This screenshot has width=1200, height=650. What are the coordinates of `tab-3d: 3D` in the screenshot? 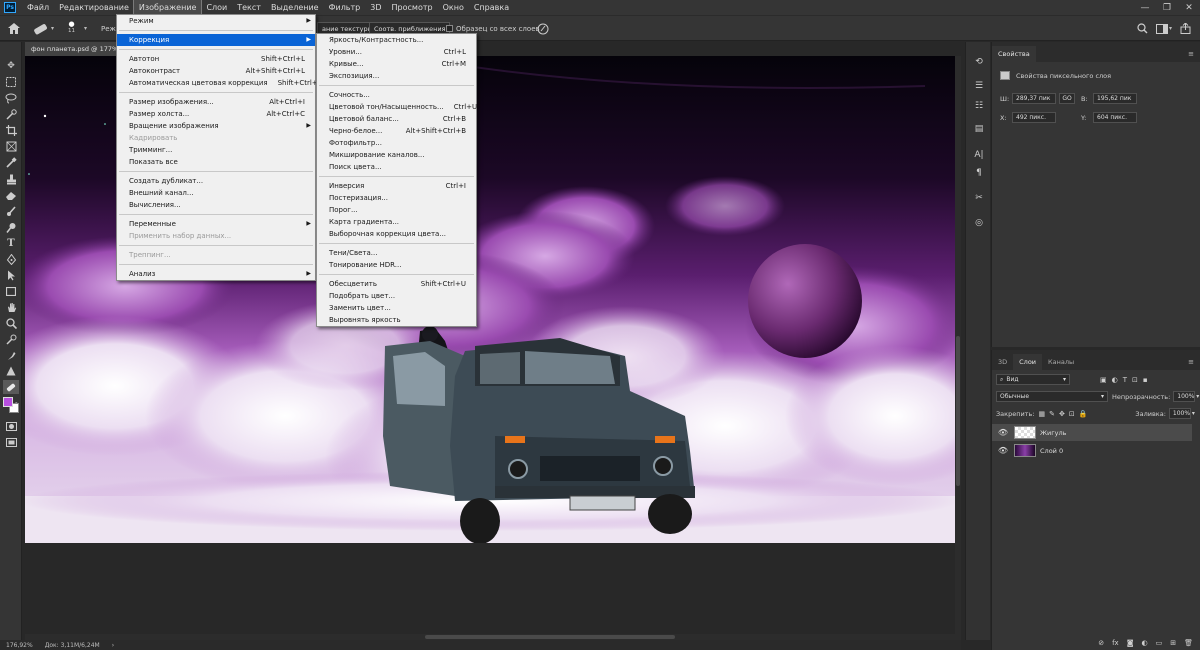 It's located at (1002, 362).